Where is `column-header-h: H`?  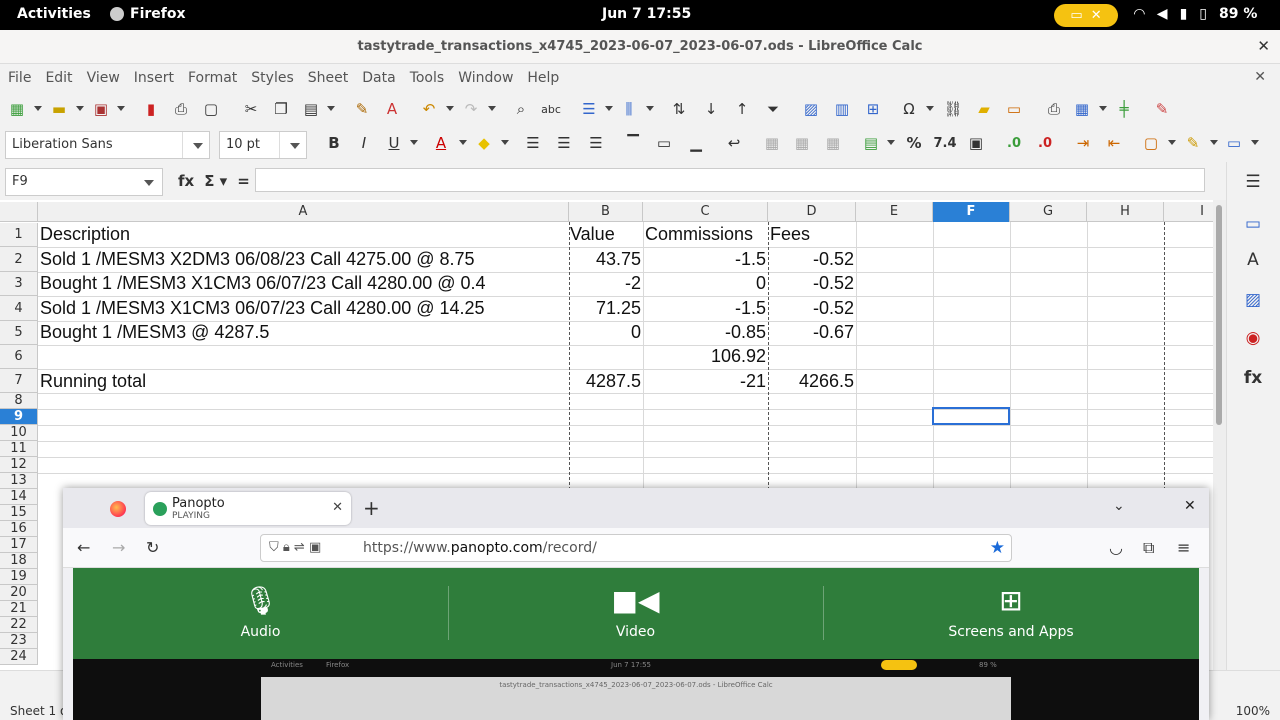 column-header-h: H is located at coordinates (1125, 212).